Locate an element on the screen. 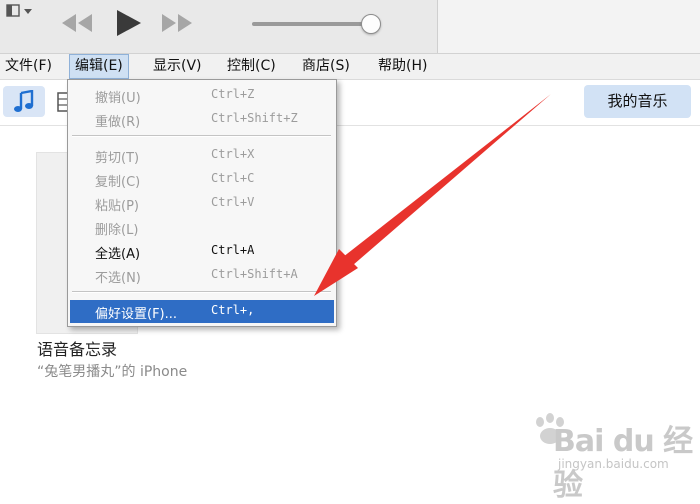 The height and width of the screenshot is (504, 700). menu-bar: 文件(F) 编辑(E) 显示(V) 控制(C) 商店(S) 帮助(H) is located at coordinates (350, 67).